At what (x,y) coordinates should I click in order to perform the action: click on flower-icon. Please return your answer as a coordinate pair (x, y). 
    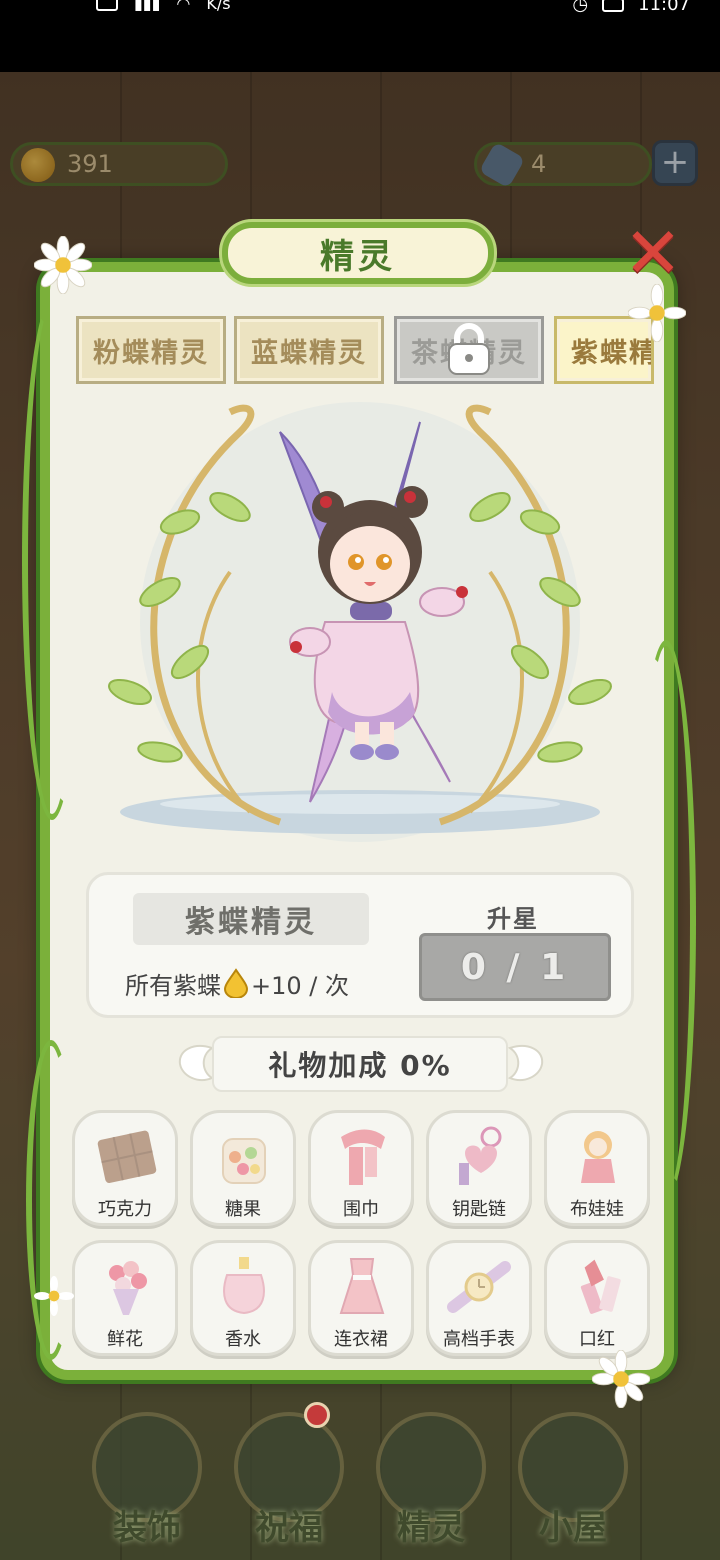
    Looking at the image, I should click on (128, 1288).